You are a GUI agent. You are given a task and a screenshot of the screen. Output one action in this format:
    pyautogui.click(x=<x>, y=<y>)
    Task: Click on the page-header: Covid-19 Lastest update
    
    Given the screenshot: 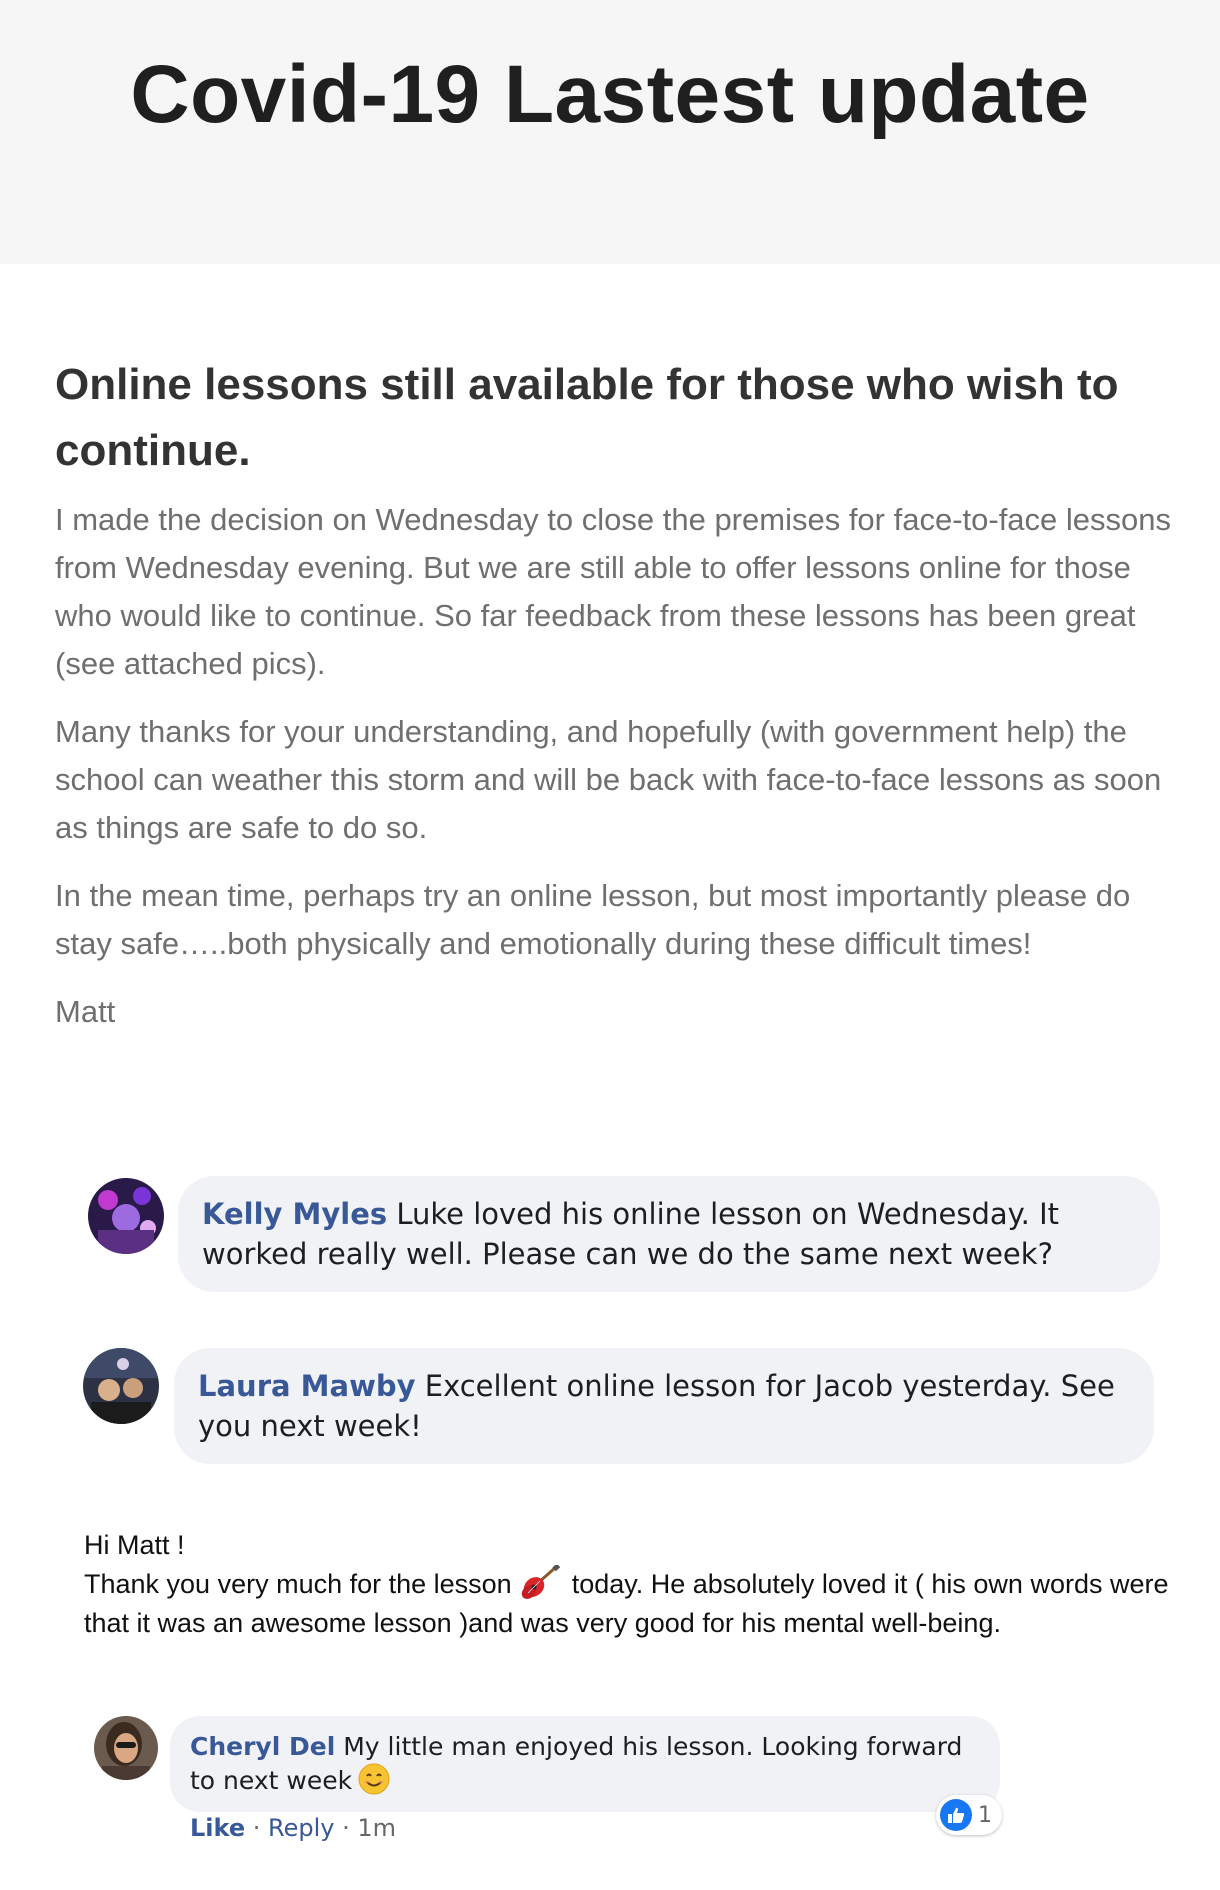 What is the action you would take?
    pyautogui.click(x=610, y=132)
    